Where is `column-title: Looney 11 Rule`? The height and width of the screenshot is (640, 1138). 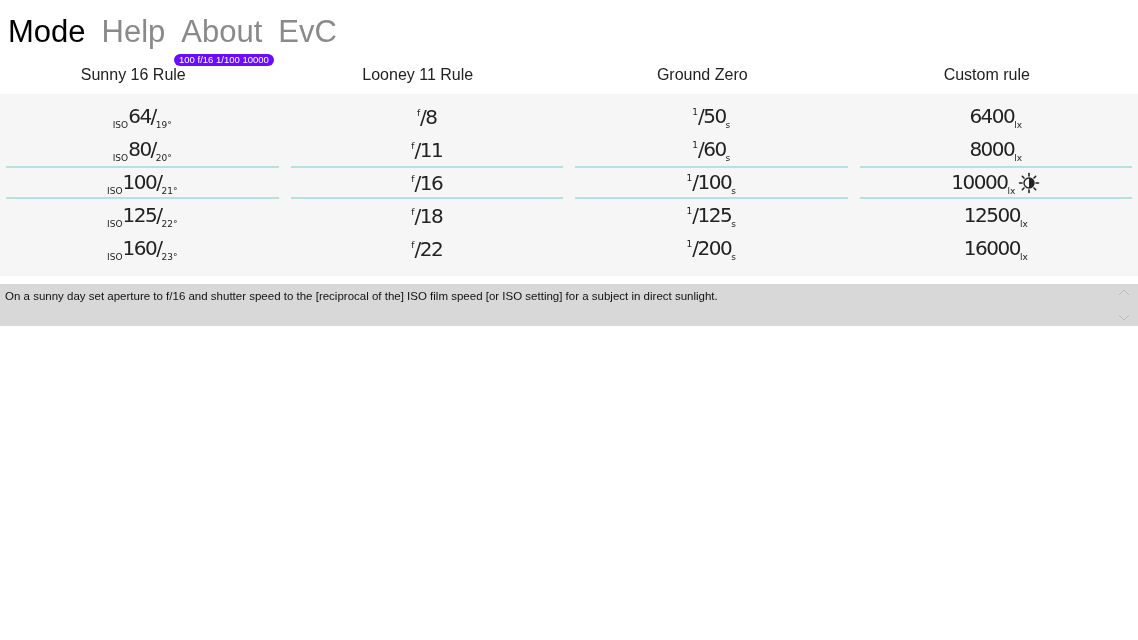 column-title: Looney 11 Rule is located at coordinates (418, 75).